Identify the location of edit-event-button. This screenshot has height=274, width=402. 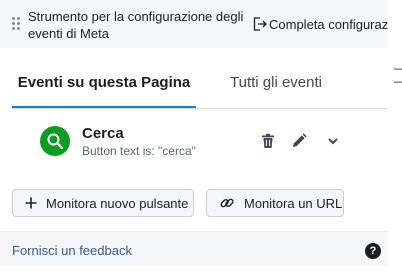
(299, 141).